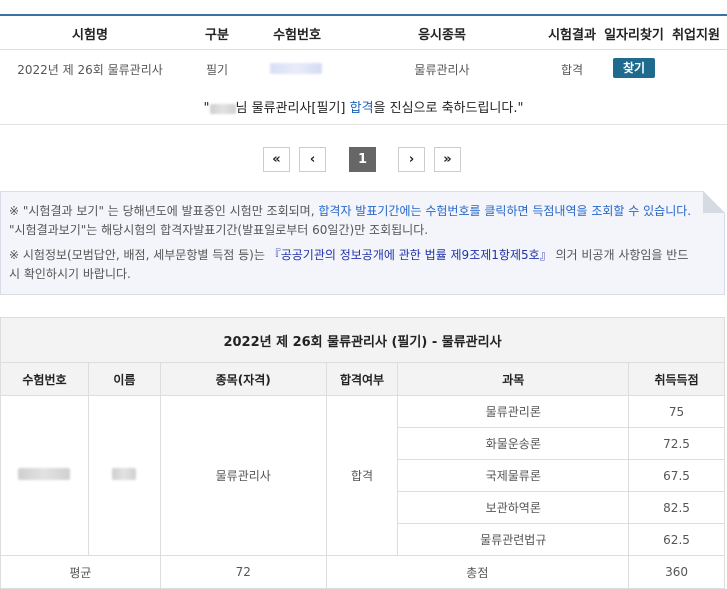 Image resolution: width=727 pixels, height=589 pixels. I want to click on exam-number-link, so click(296, 70).